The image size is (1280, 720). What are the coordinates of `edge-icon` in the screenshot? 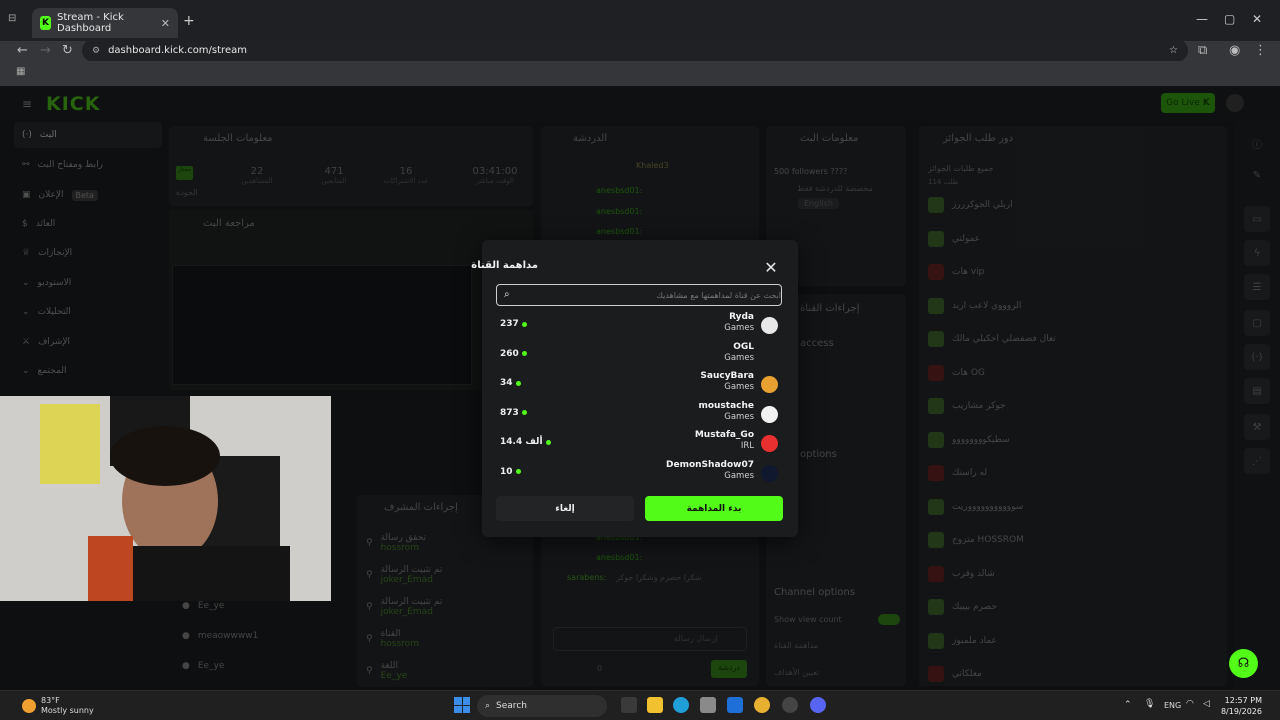 It's located at (681, 705).